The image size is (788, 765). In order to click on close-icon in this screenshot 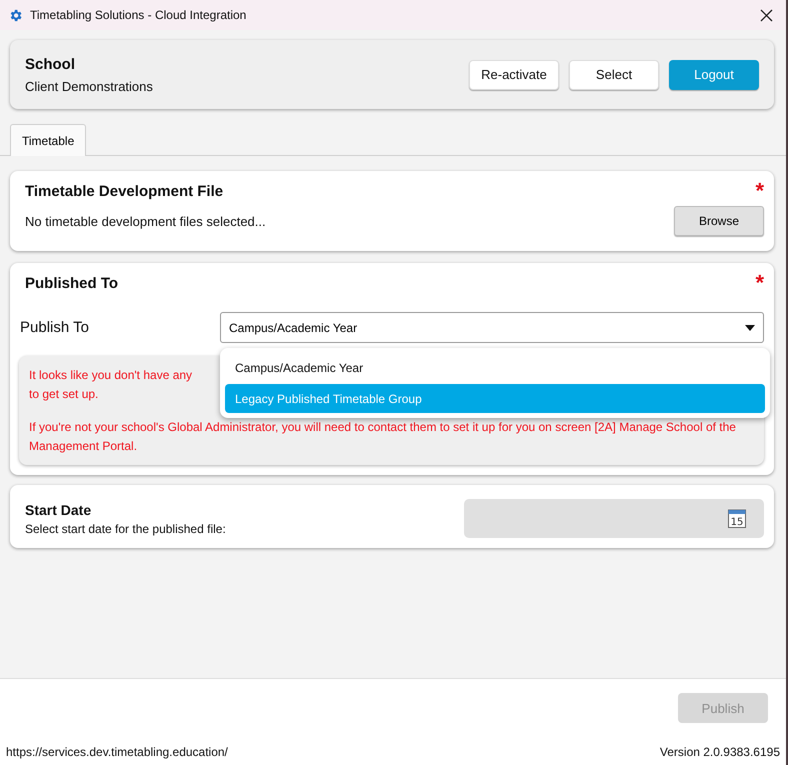, I will do `click(766, 15)`.